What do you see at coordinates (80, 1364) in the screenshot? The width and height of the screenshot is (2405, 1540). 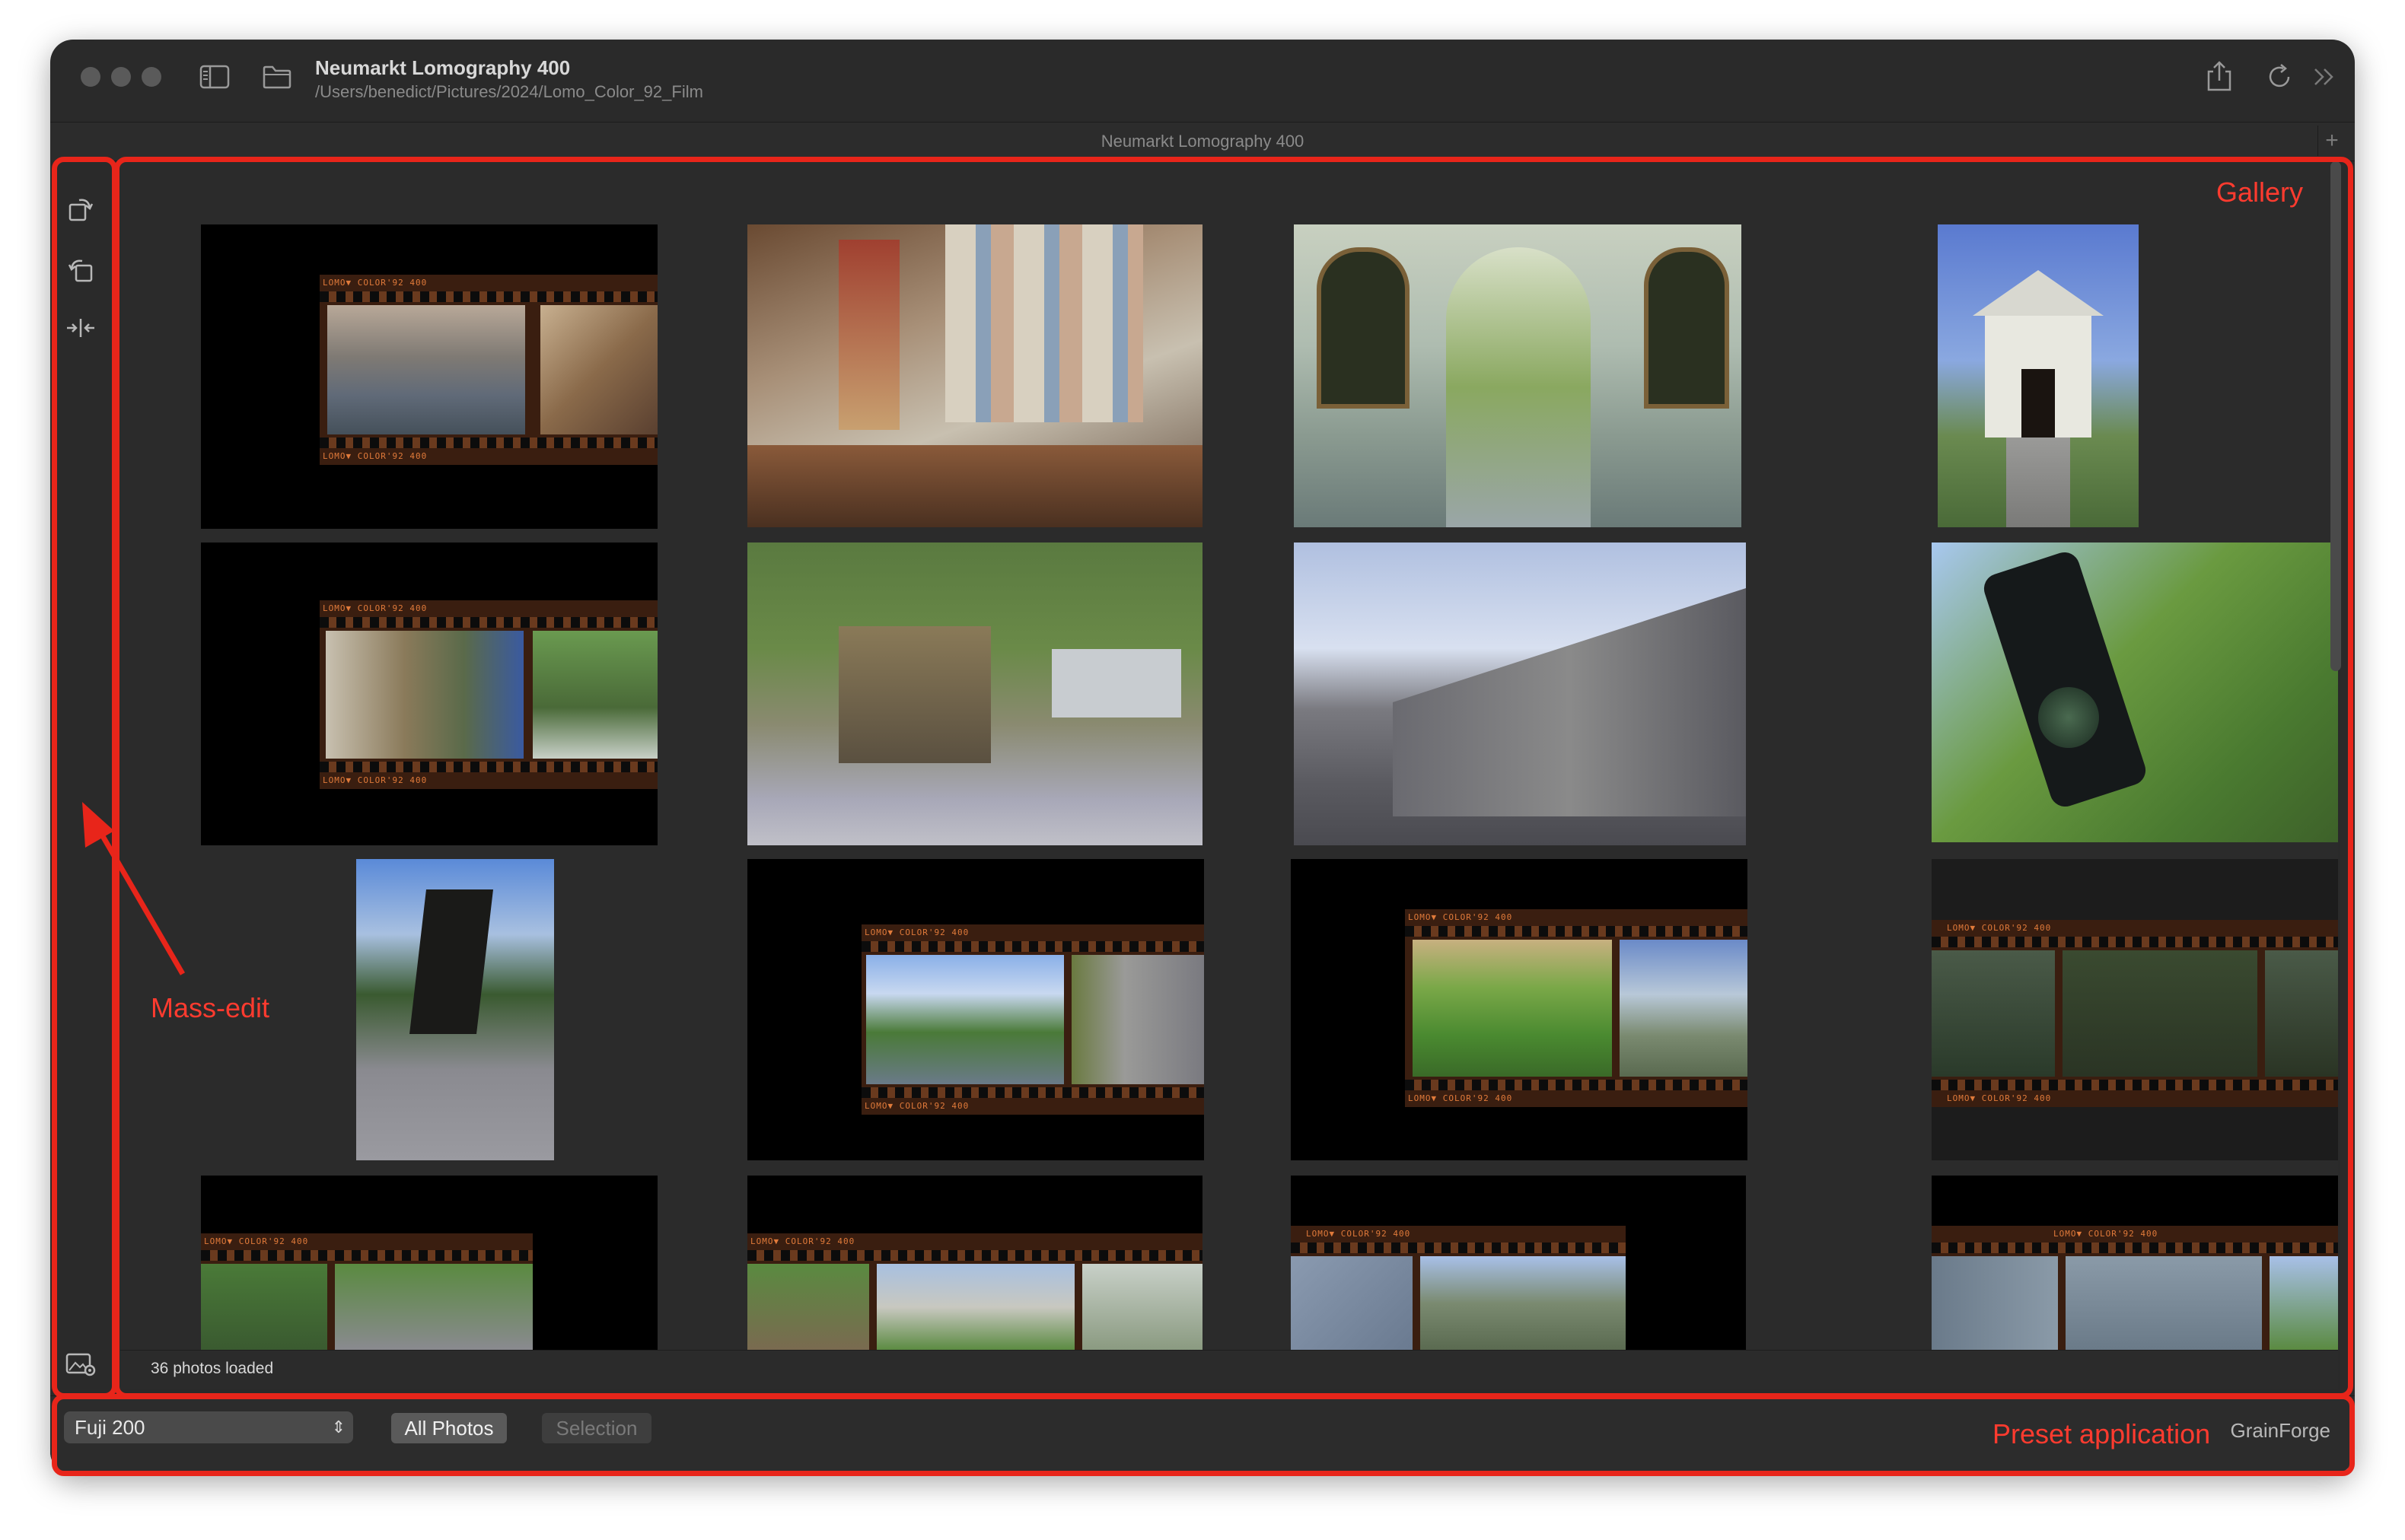 I see `photo-settings-icon` at bounding box center [80, 1364].